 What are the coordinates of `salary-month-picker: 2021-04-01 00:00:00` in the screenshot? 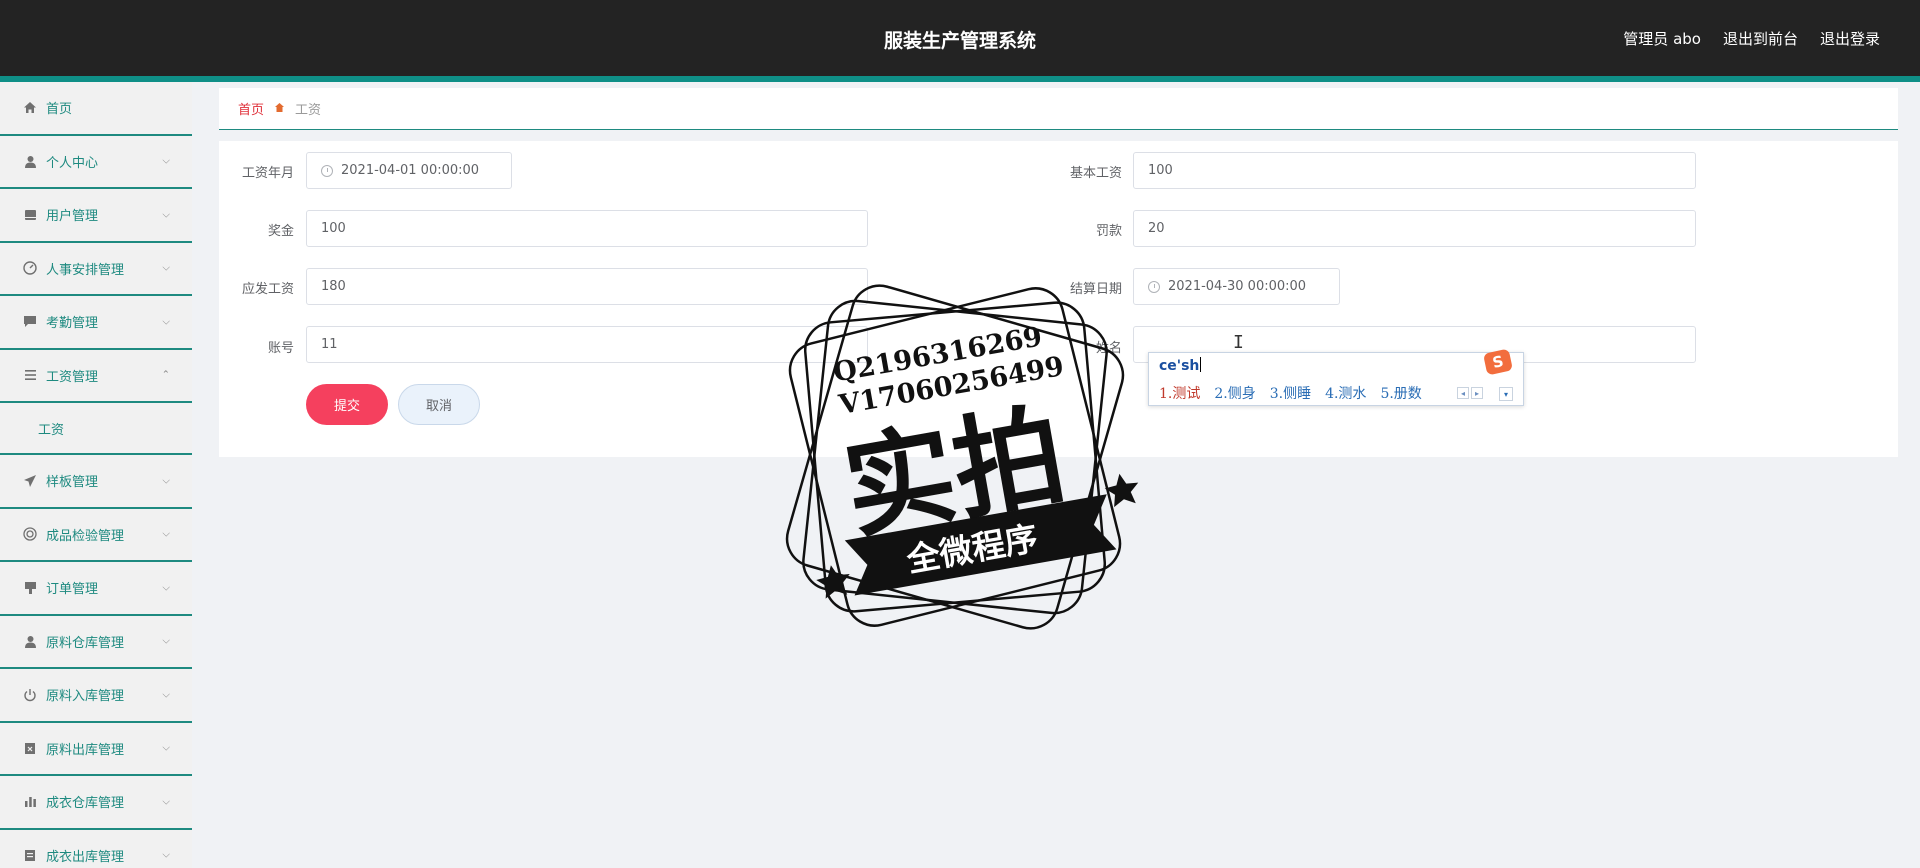 It's located at (409, 170).